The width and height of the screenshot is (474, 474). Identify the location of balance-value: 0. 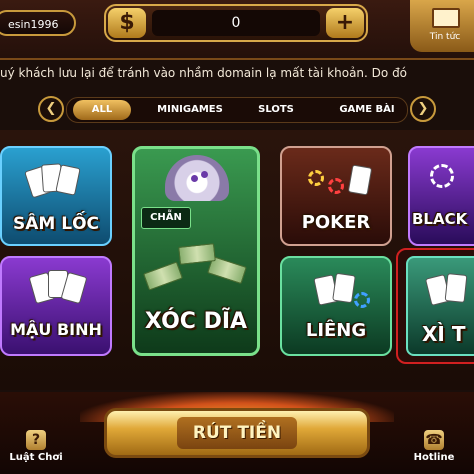
(236, 23).